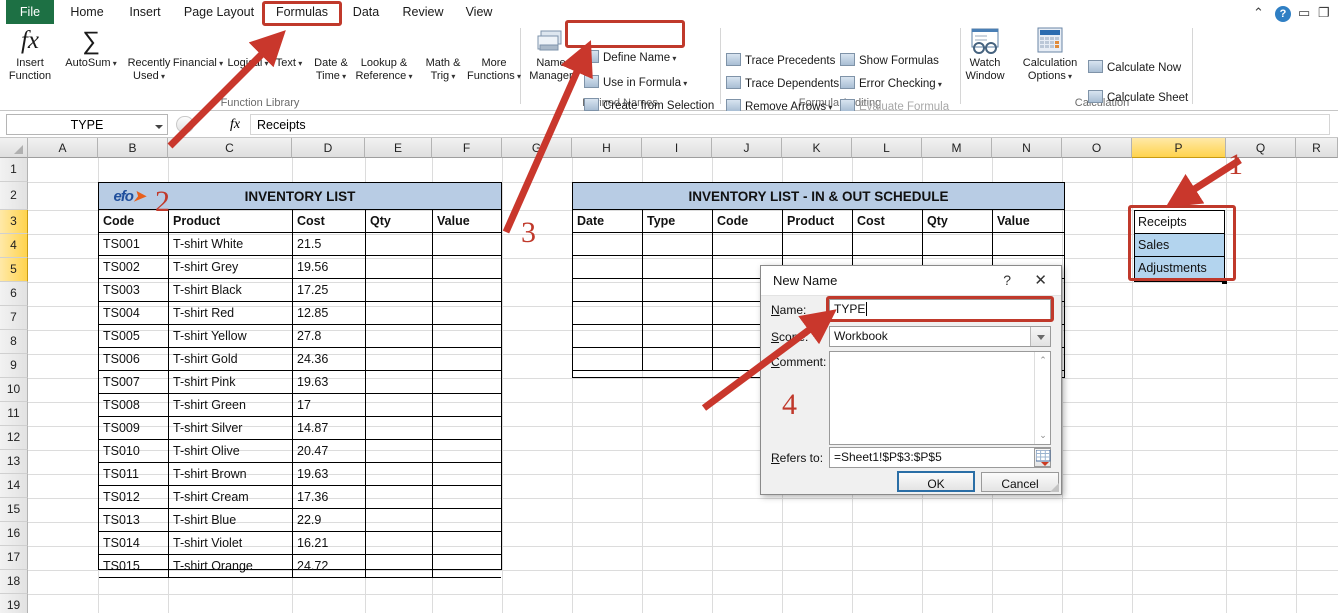 The height and width of the screenshot is (613, 1338). What do you see at coordinates (1027, 148) in the screenshot?
I see `column-header-N: N` at bounding box center [1027, 148].